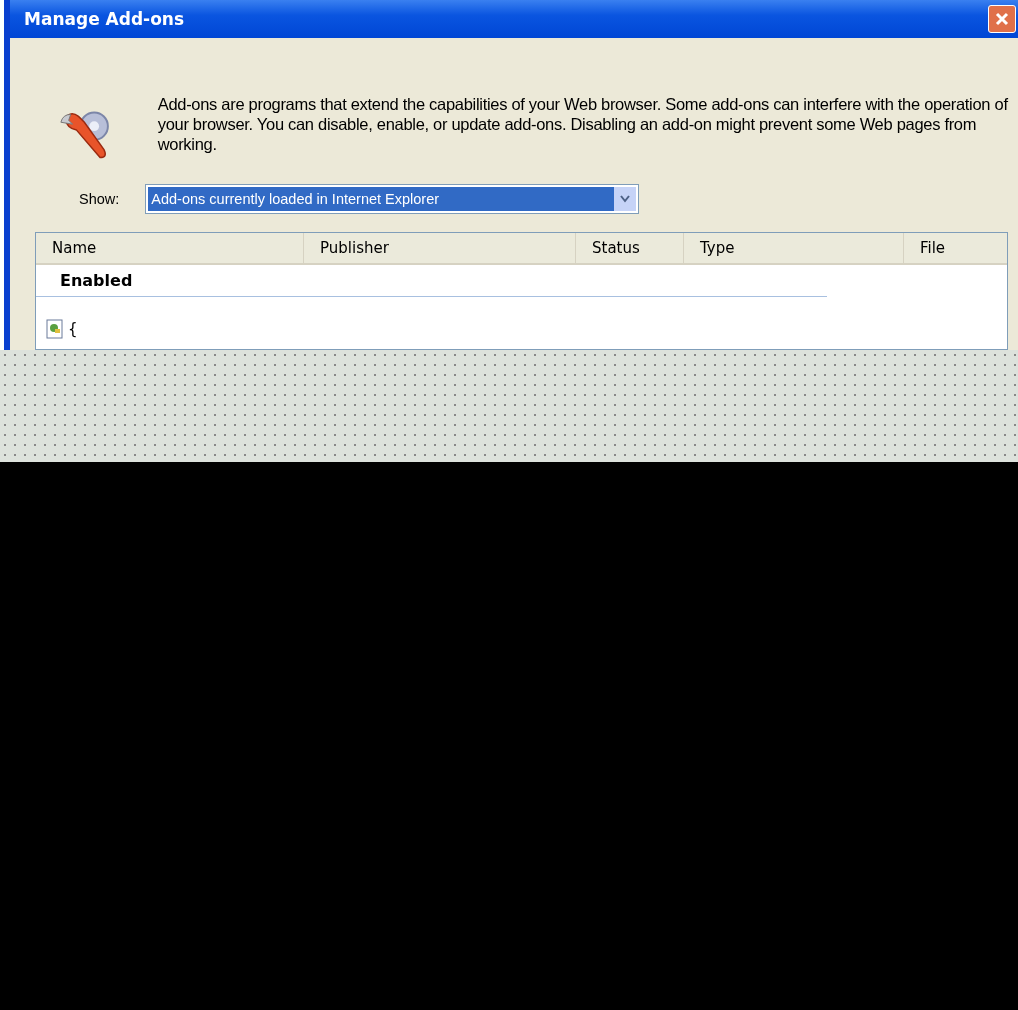 Image resolution: width=1018 pixels, height=1010 pixels. I want to click on close-button, so click(1002, 19).